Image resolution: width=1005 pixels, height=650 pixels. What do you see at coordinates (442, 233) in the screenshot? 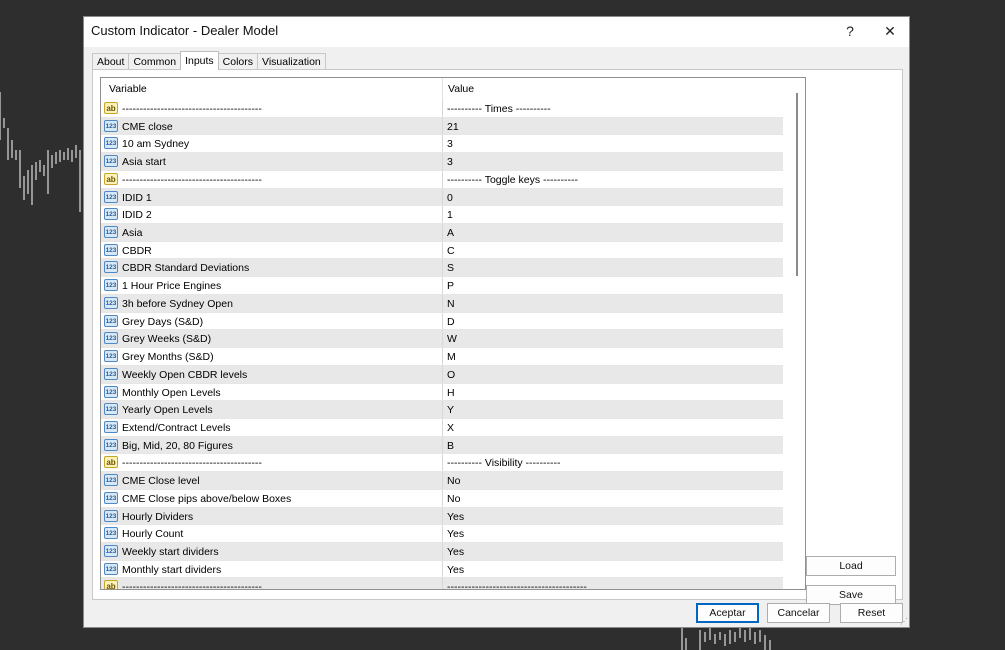
I see `table-row: 123 Asia A` at bounding box center [442, 233].